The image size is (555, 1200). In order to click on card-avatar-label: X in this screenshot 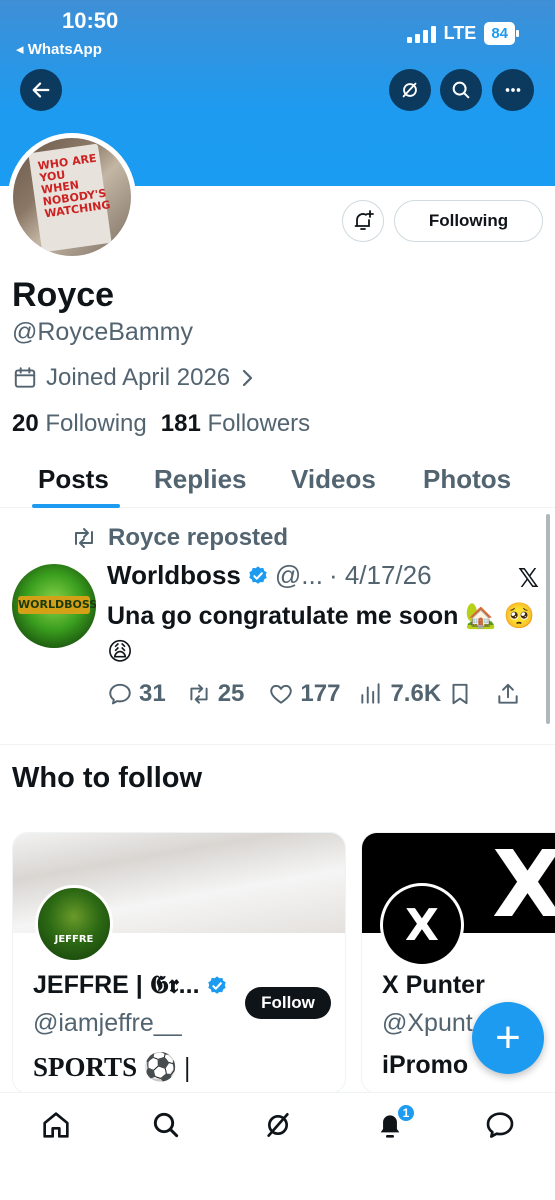, I will do `click(422, 925)`.